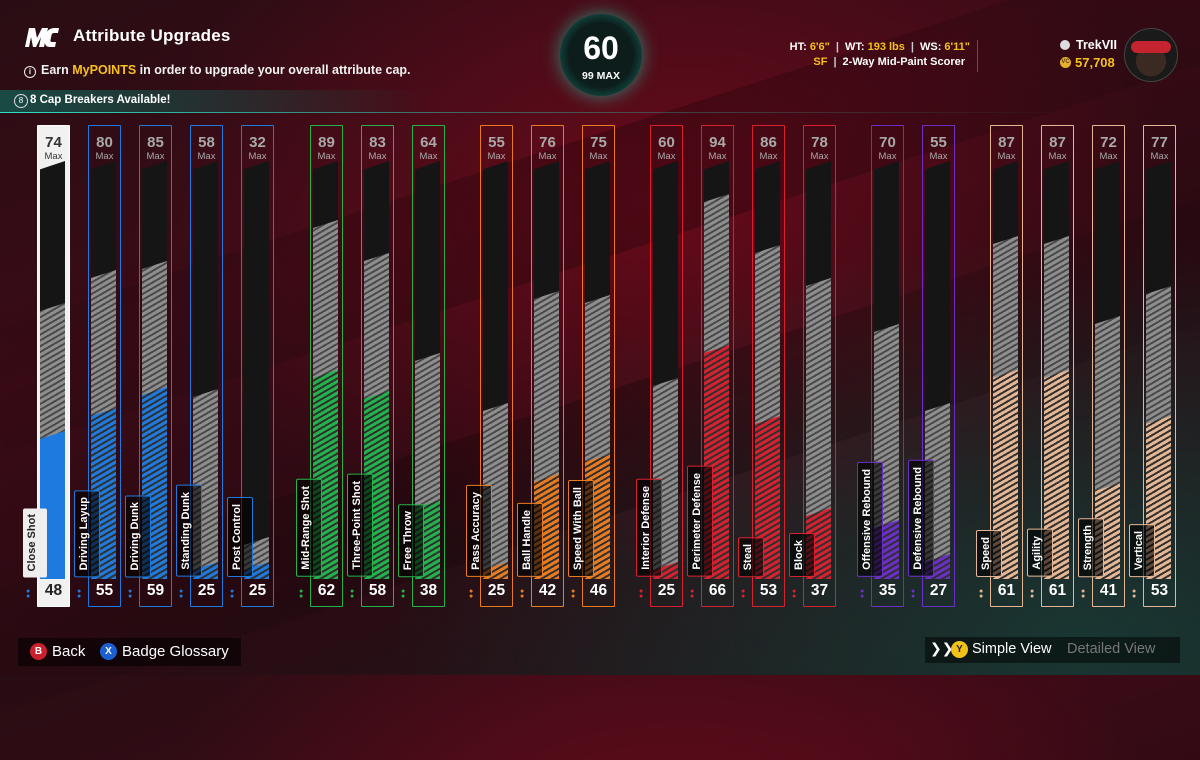 The image size is (1200, 760). What do you see at coordinates (601, 48) in the screenshot?
I see `overall-rating-value: 60` at bounding box center [601, 48].